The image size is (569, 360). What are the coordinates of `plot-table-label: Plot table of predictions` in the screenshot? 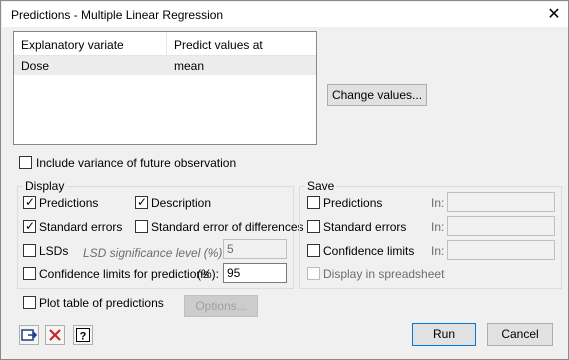 It's located at (101, 303).